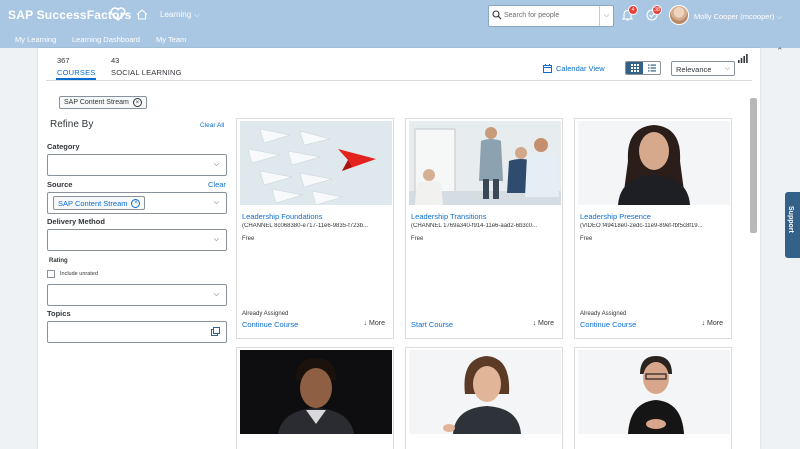 The image size is (800, 449). What do you see at coordinates (743, 58) in the screenshot?
I see `bar-chart-icon` at bounding box center [743, 58].